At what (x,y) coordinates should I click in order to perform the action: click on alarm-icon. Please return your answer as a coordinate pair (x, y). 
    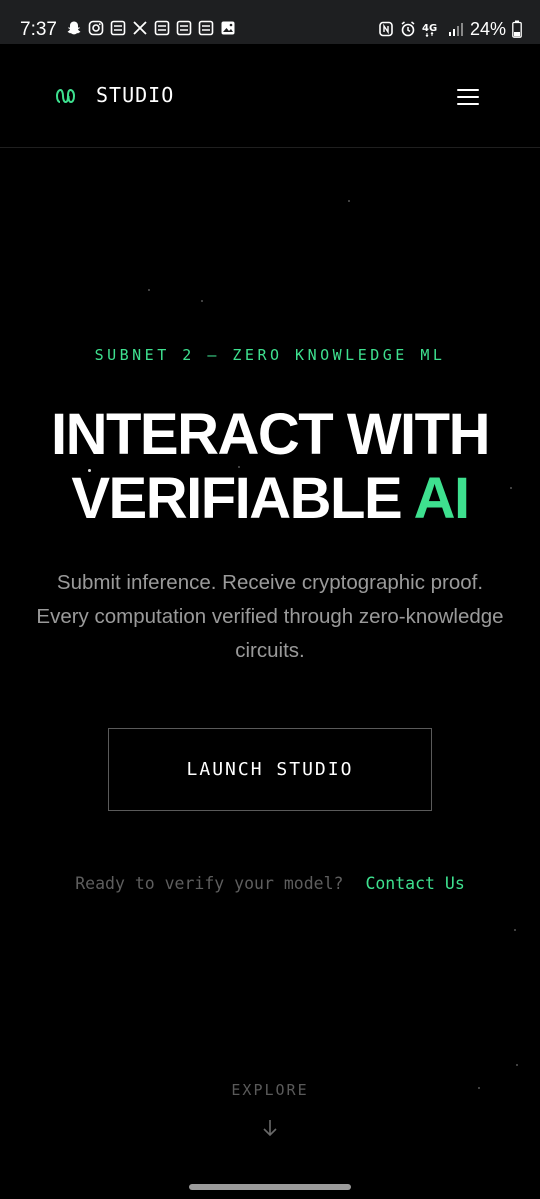
    Looking at the image, I should click on (408, 29).